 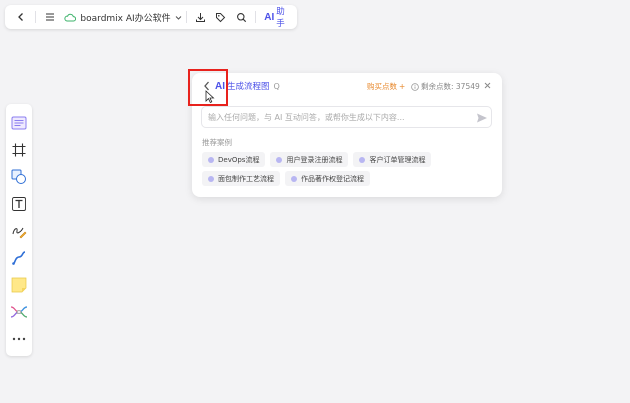 What do you see at coordinates (210, 97) in the screenshot?
I see `cursor-icon` at bounding box center [210, 97].